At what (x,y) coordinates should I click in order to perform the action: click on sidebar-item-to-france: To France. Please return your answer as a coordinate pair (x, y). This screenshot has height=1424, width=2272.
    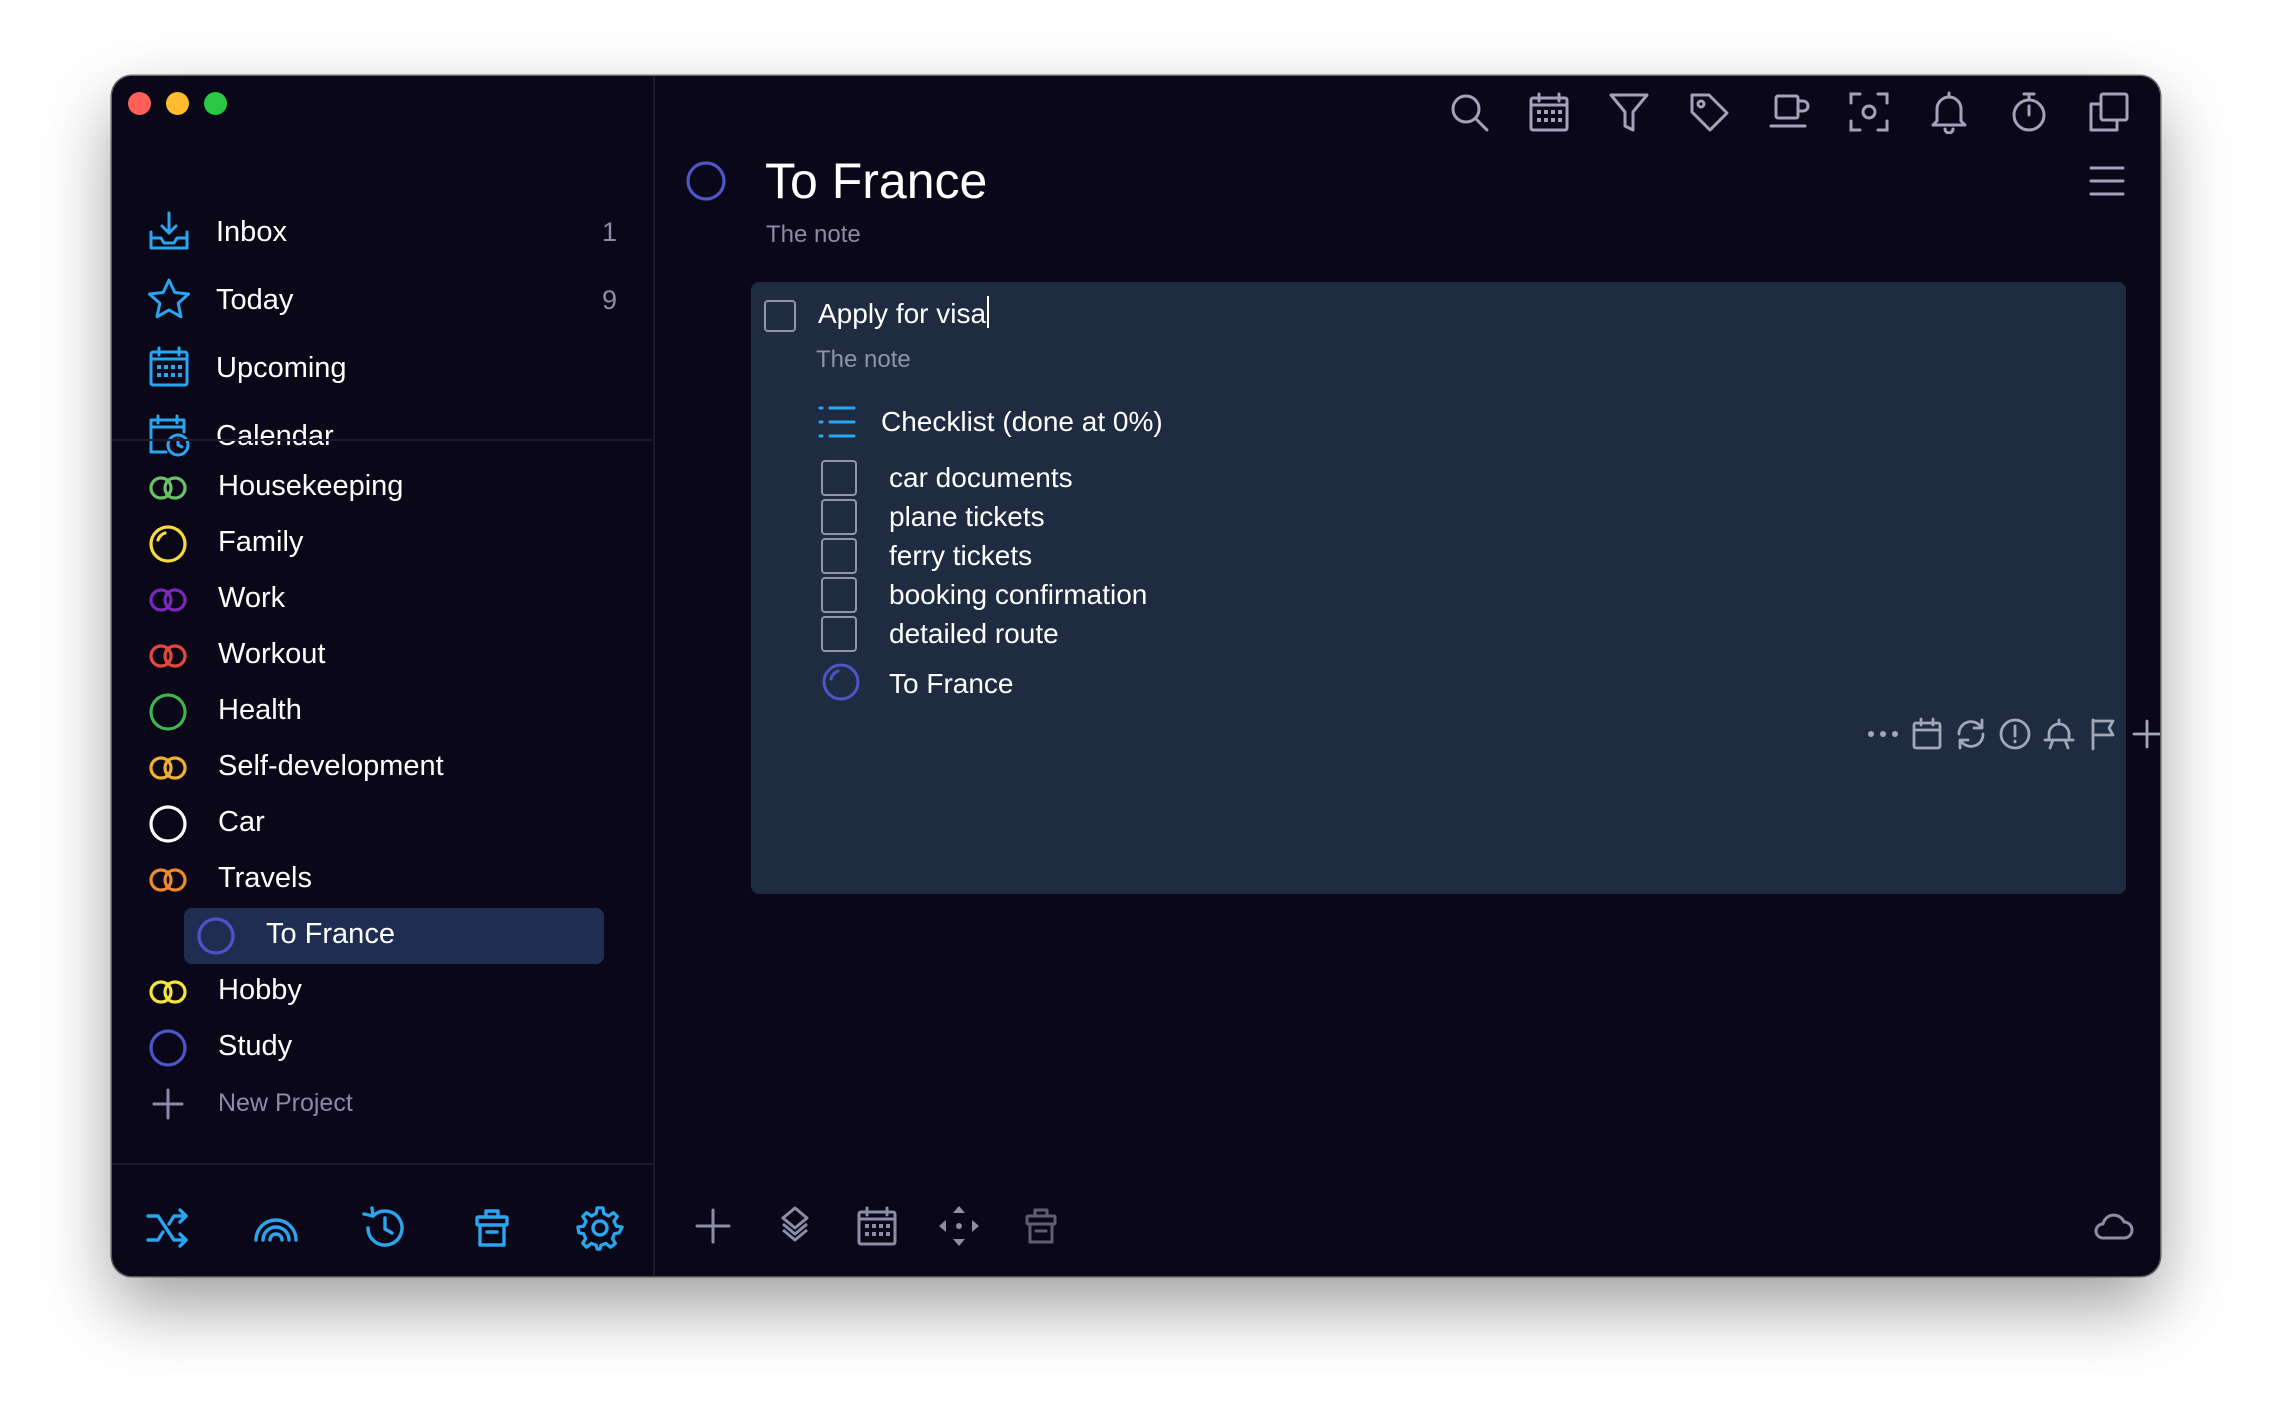
    Looking at the image, I should click on (382, 936).